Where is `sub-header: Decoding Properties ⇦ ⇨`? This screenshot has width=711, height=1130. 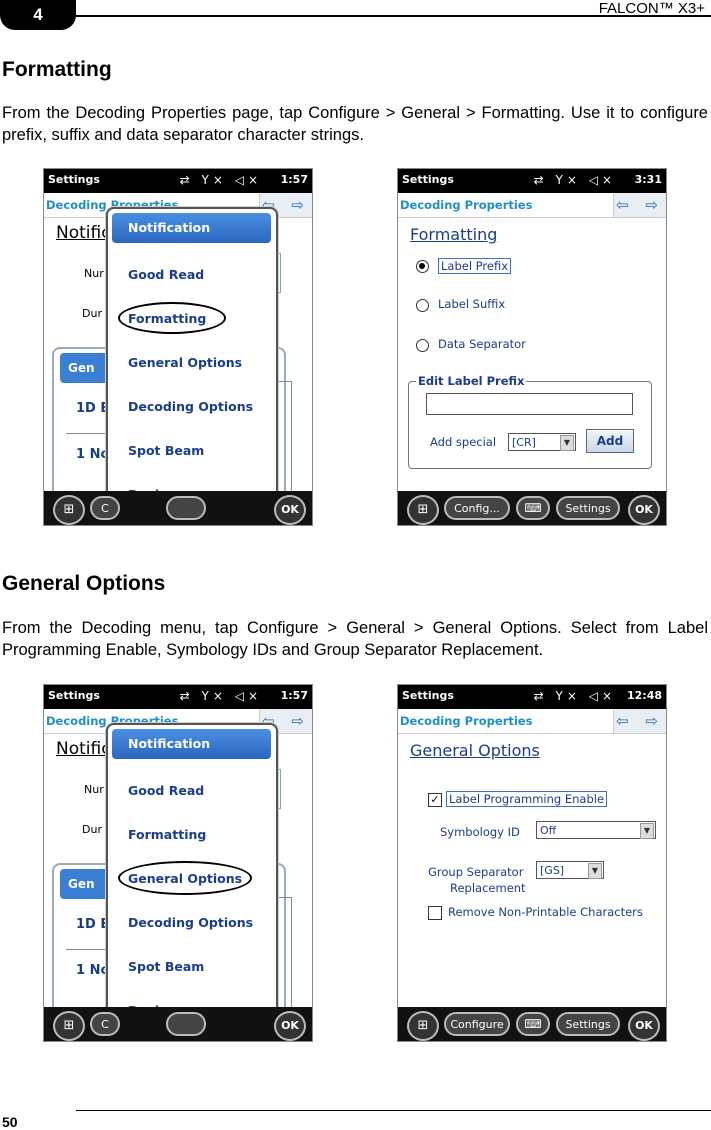 sub-header: Decoding Properties ⇦ ⇨ is located at coordinates (532, 721).